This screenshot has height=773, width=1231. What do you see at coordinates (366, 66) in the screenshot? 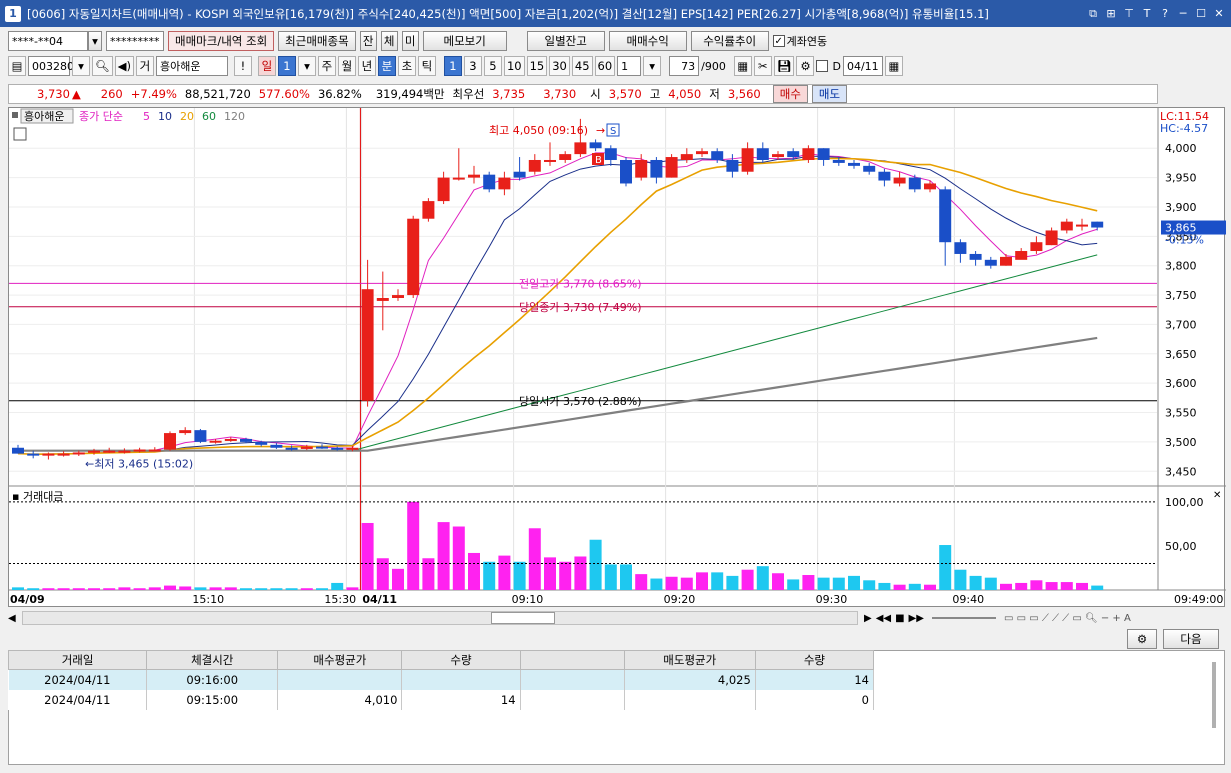
I see `period-year: 년` at bounding box center [366, 66].